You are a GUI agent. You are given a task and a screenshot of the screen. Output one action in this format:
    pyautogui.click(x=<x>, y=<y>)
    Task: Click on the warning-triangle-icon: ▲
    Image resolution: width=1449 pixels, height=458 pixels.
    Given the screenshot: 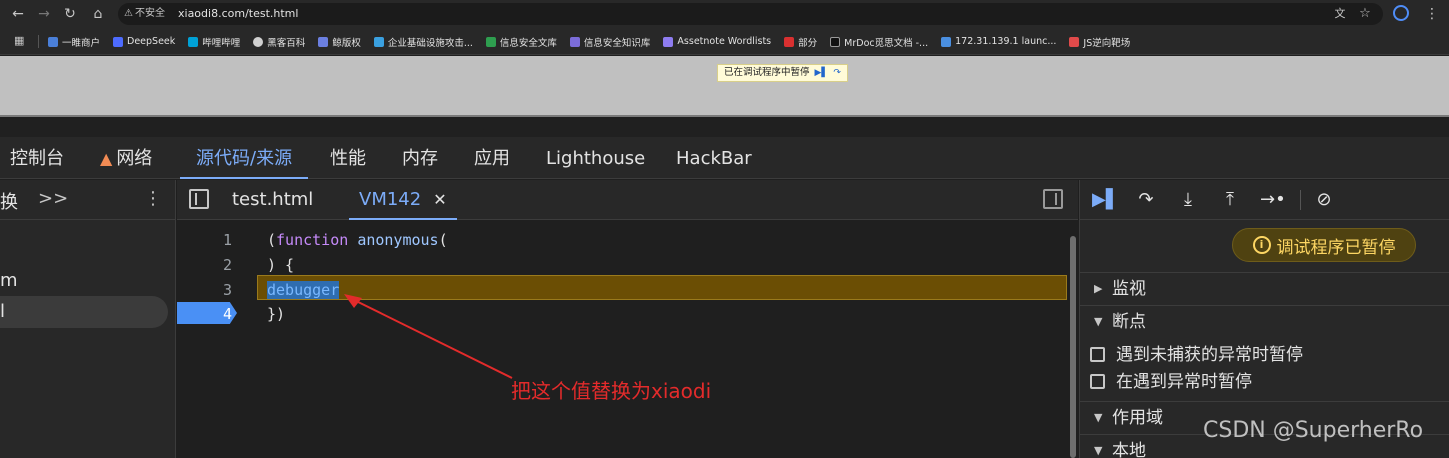 What is the action you would take?
    pyautogui.click(x=106, y=158)
    